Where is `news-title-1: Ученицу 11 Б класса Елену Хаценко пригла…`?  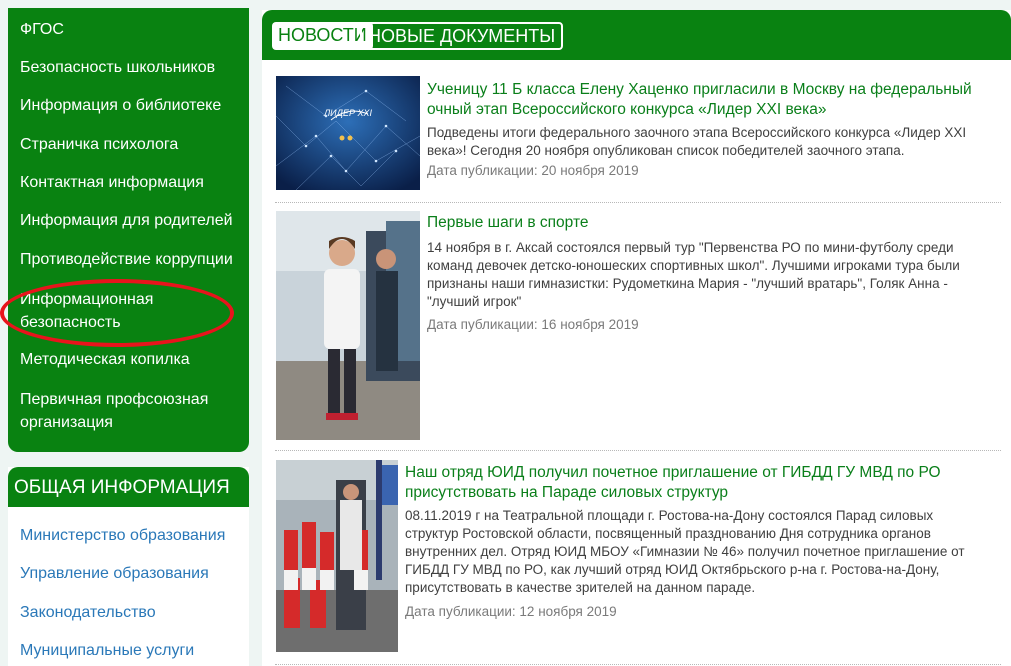 news-title-1: Ученицу 11 Б класса Елену Хаценко пригла… is located at coordinates (717, 100).